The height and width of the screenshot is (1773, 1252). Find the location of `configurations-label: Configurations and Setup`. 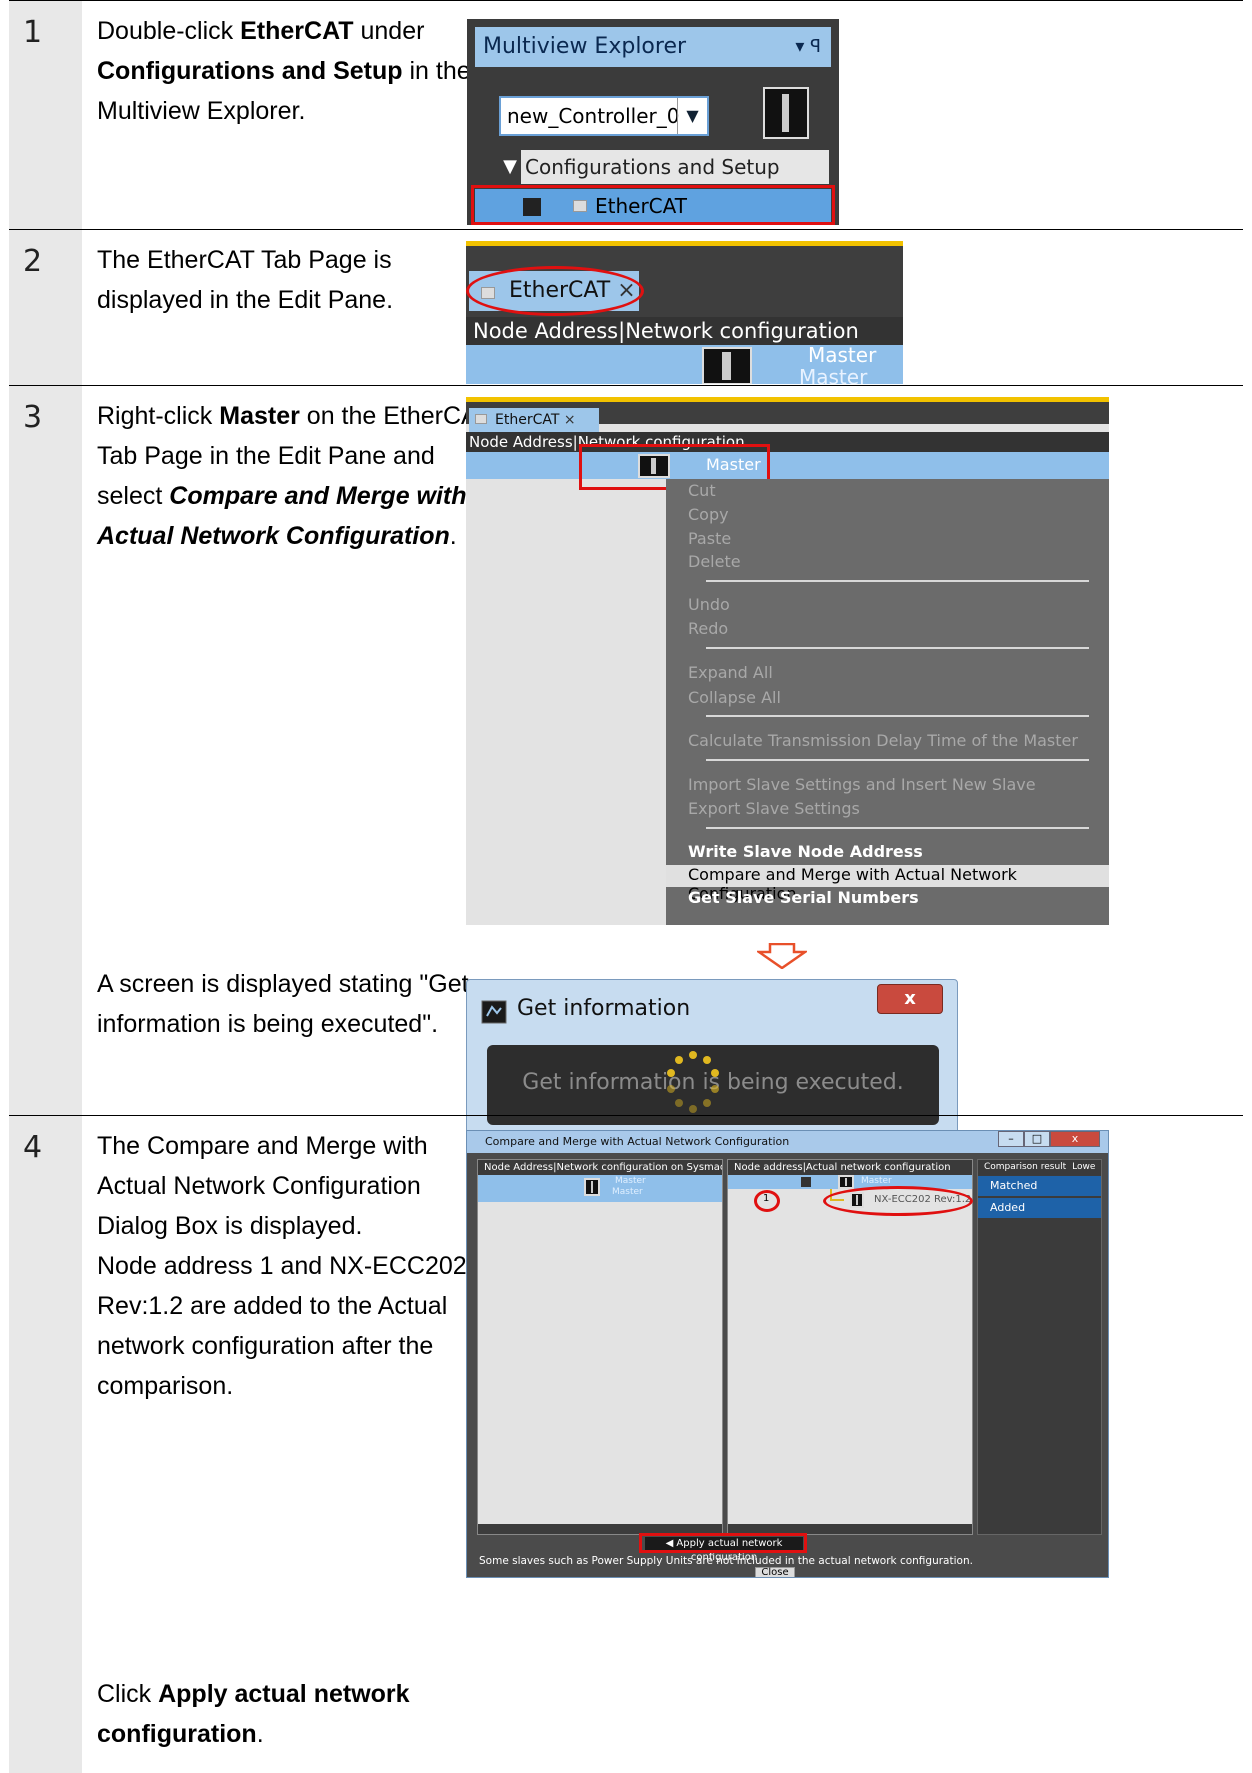

configurations-label: Configurations and Setup is located at coordinates (652, 167).